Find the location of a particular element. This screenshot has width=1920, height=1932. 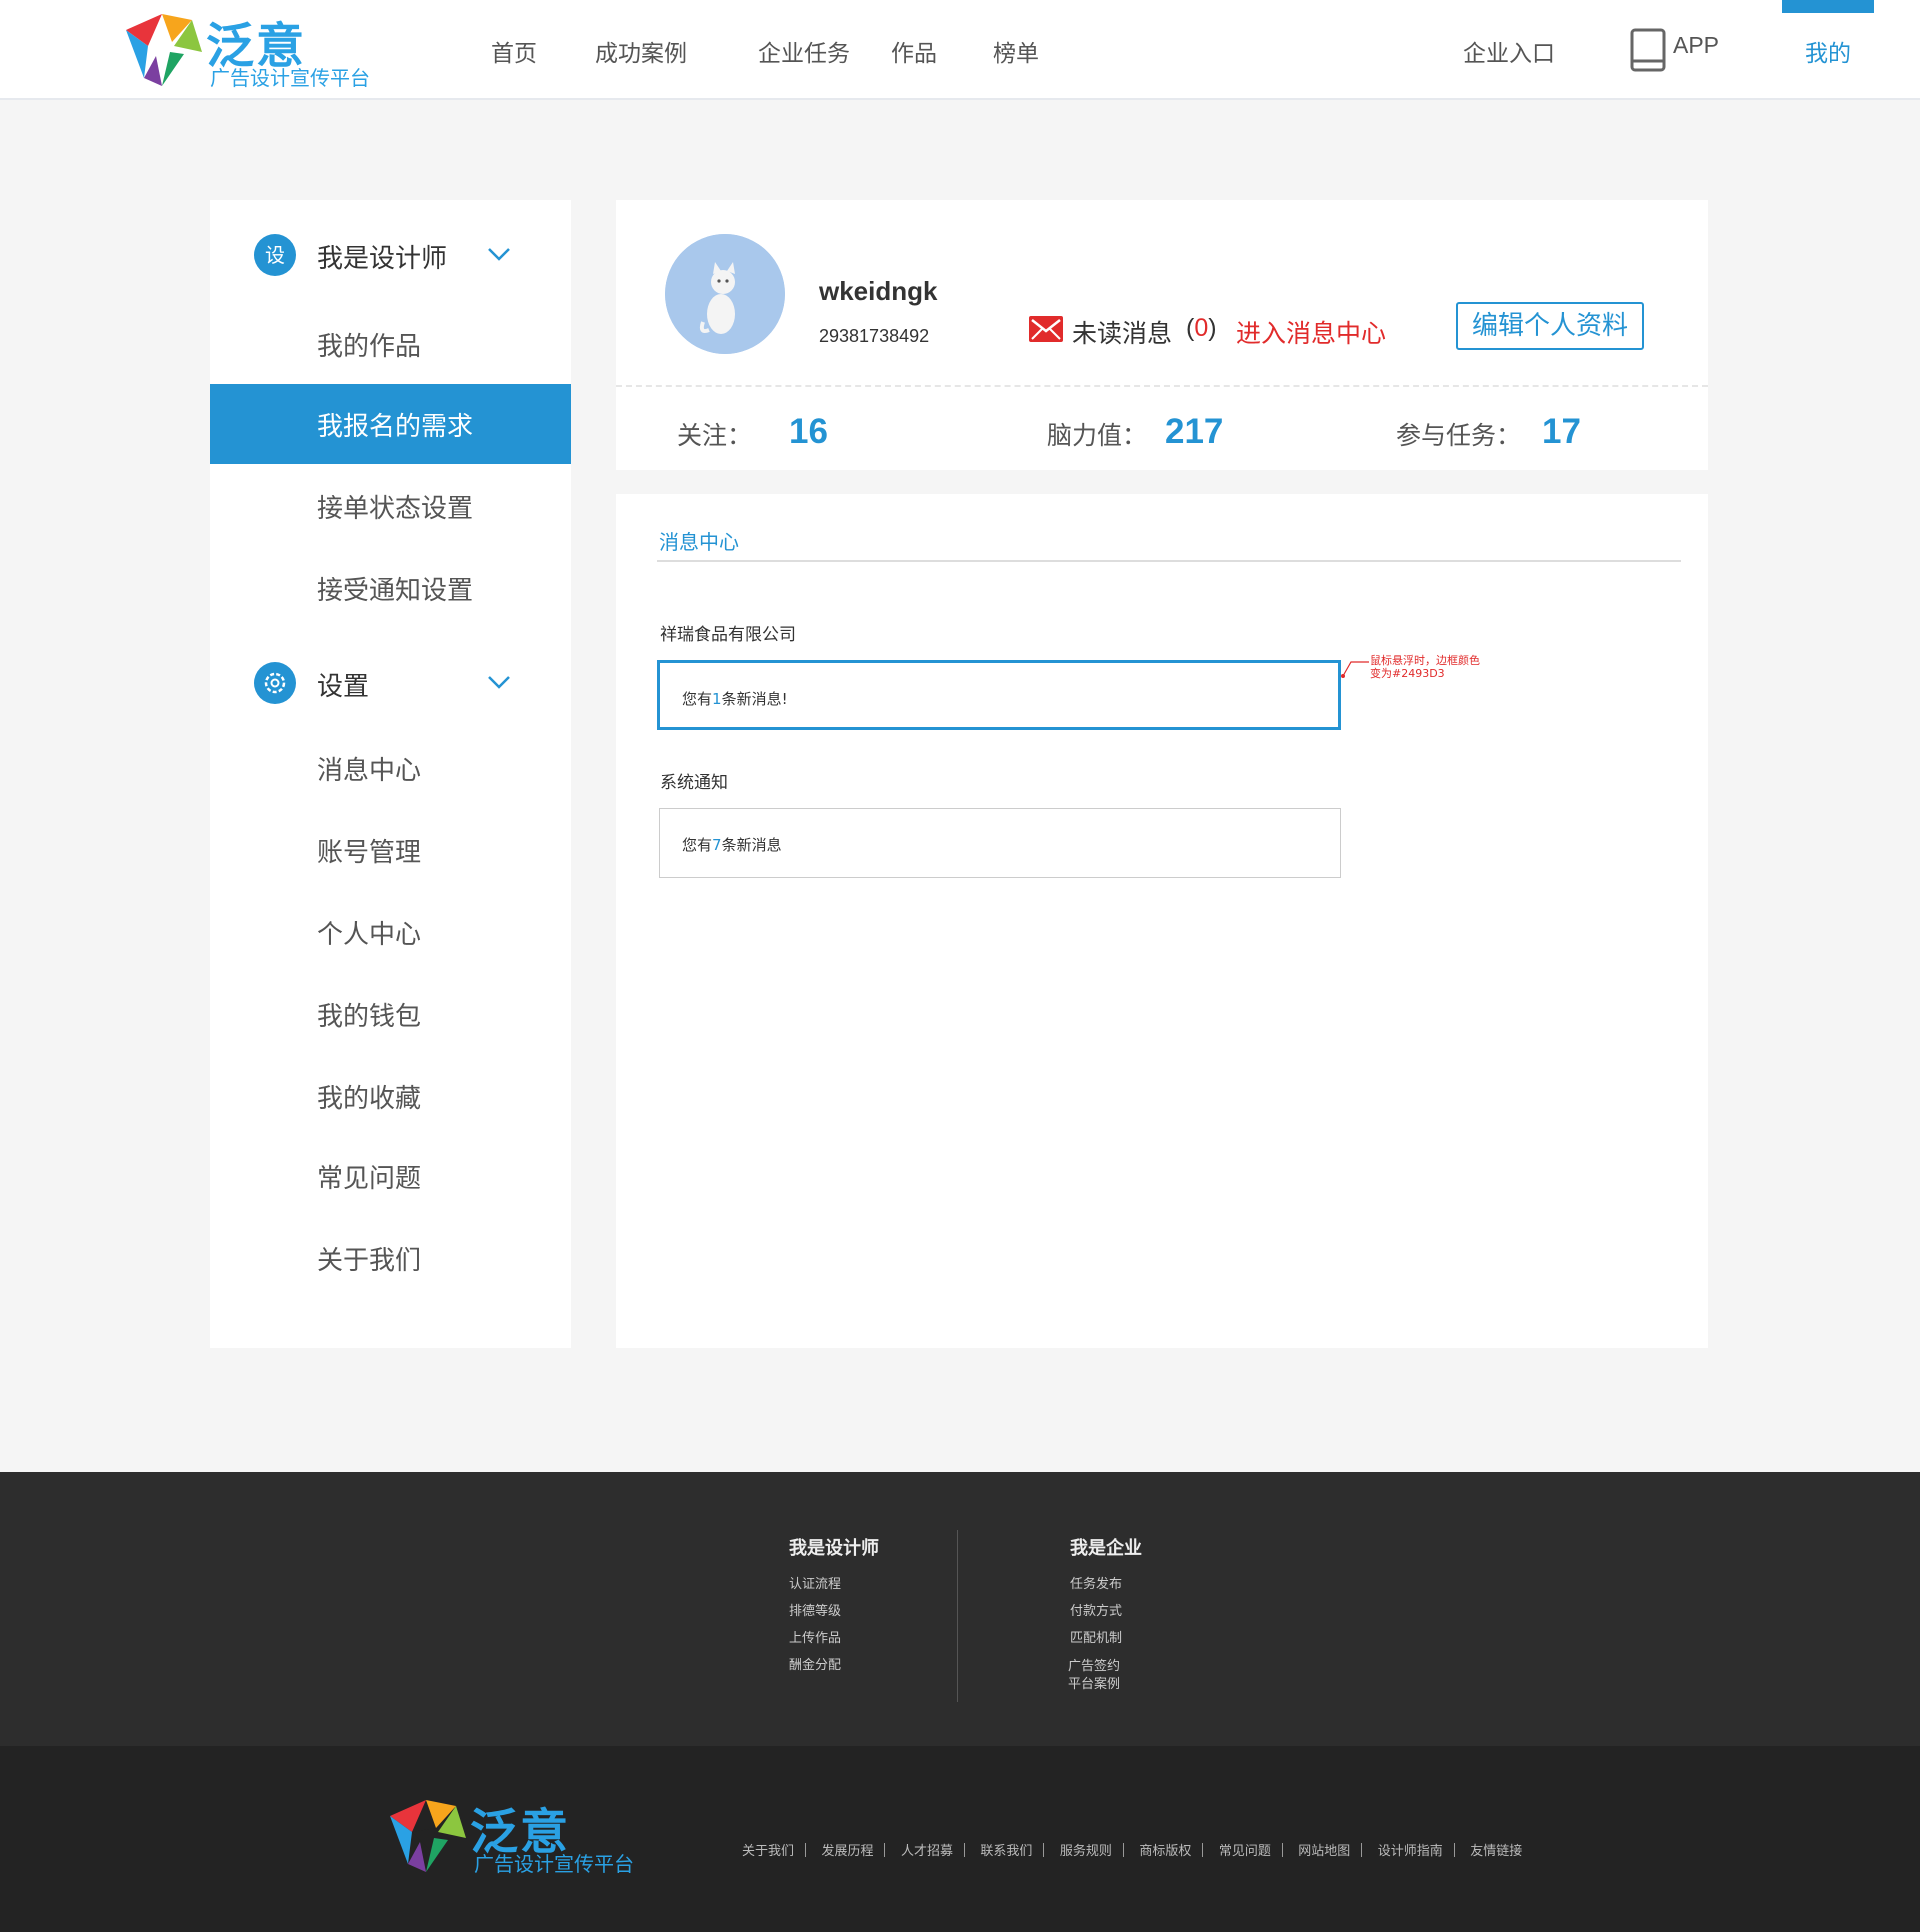

sidebar-item-personal-center: 个人中心 is located at coordinates (390, 932).